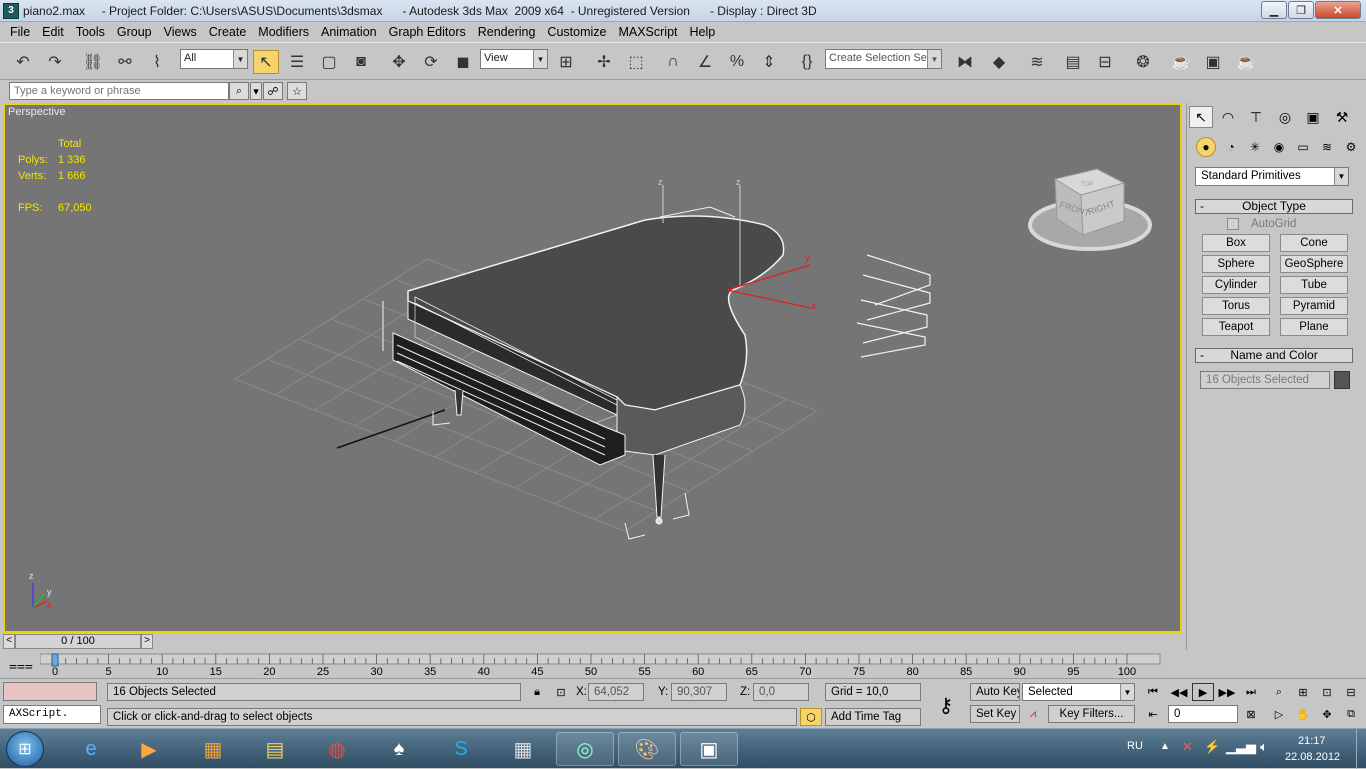  What do you see at coordinates (1279, 714) in the screenshot?
I see `field-of-view-icon: ▷` at bounding box center [1279, 714].